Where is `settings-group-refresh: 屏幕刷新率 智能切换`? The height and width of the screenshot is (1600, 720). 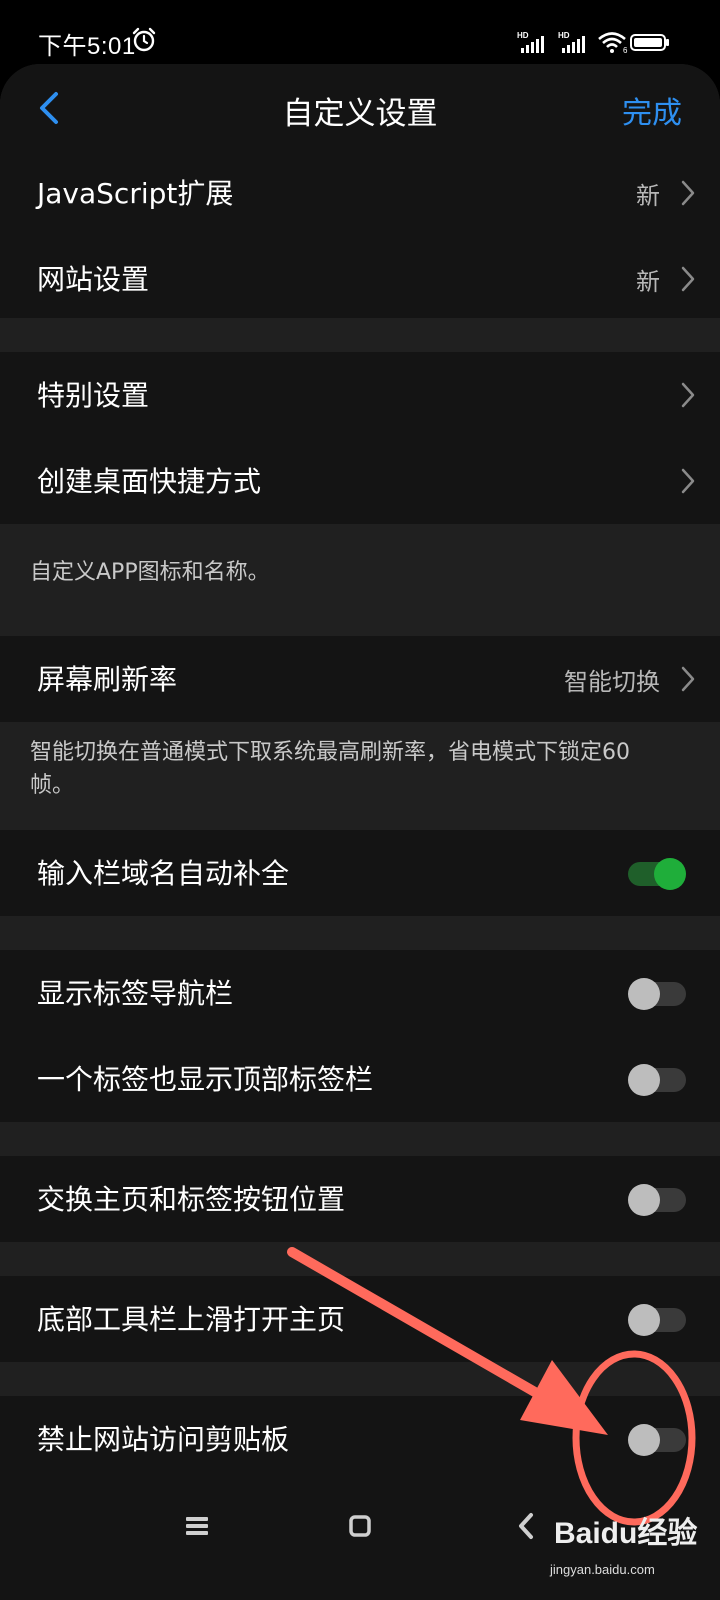 settings-group-refresh: 屏幕刷新率 智能切换 is located at coordinates (360, 679).